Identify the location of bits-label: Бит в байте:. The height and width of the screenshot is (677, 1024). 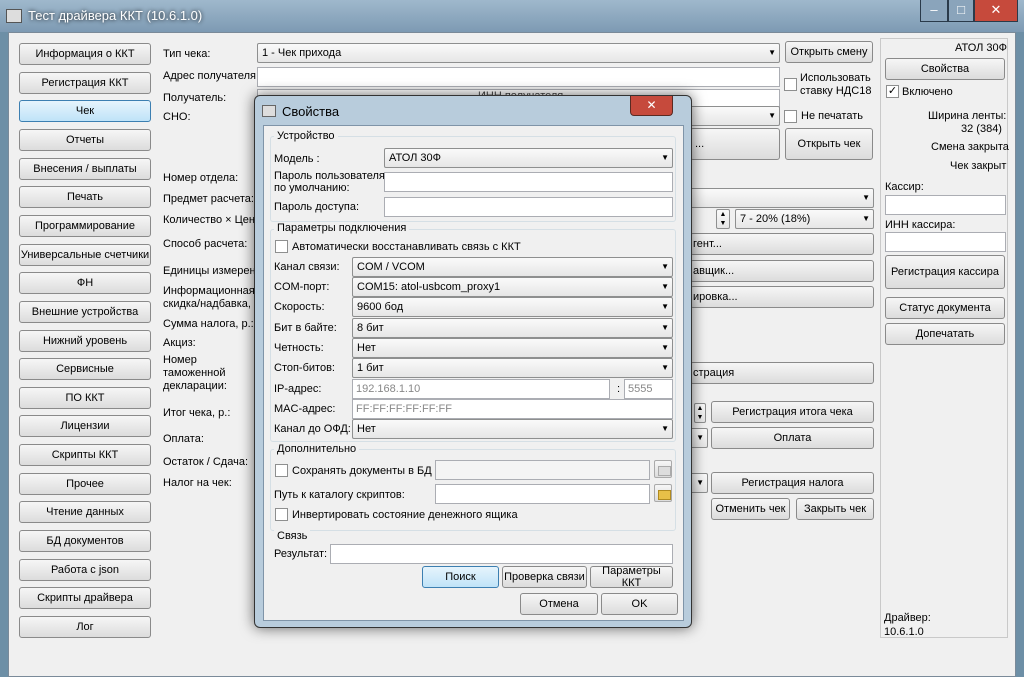
(305, 328).